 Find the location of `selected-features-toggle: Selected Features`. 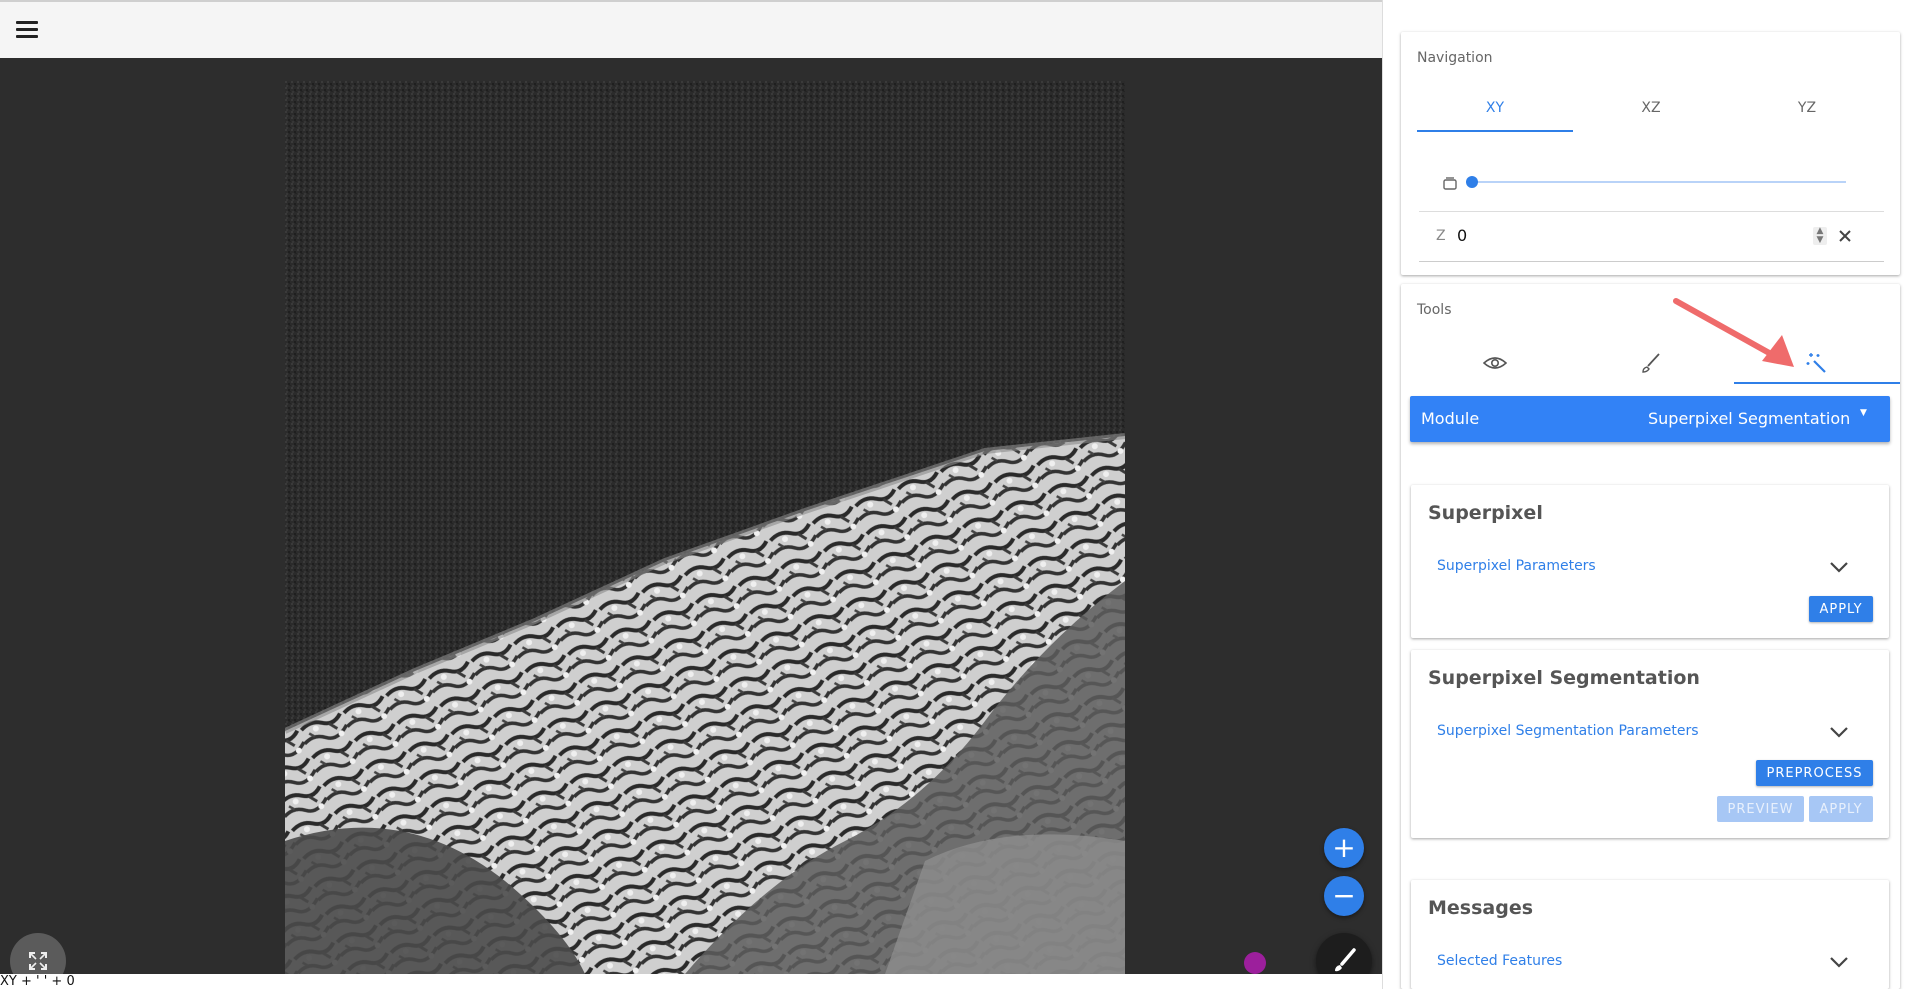

selected-features-toggle: Selected Features is located at coordinates (1499, 961).